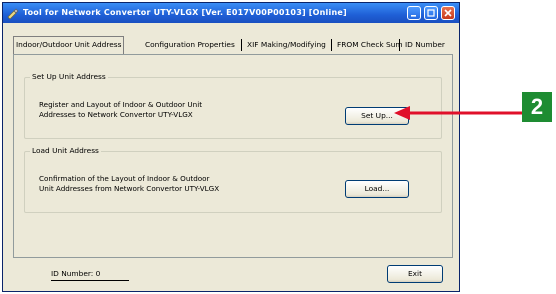 The image size is (556, 294). What do you see at coordinates (65, 150) in the screenshot?
I see `load-group-title: Load Unit Address` at bounding box center [65, 150].